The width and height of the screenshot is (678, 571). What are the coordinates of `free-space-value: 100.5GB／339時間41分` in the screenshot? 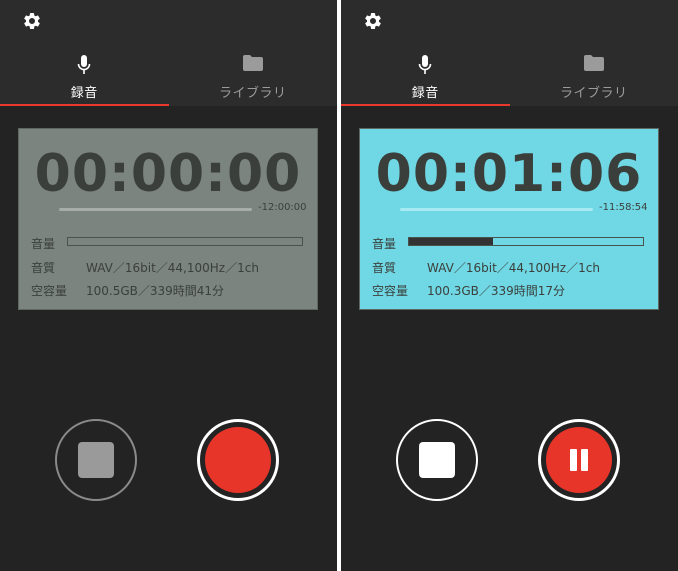 It's located at (155, 291).